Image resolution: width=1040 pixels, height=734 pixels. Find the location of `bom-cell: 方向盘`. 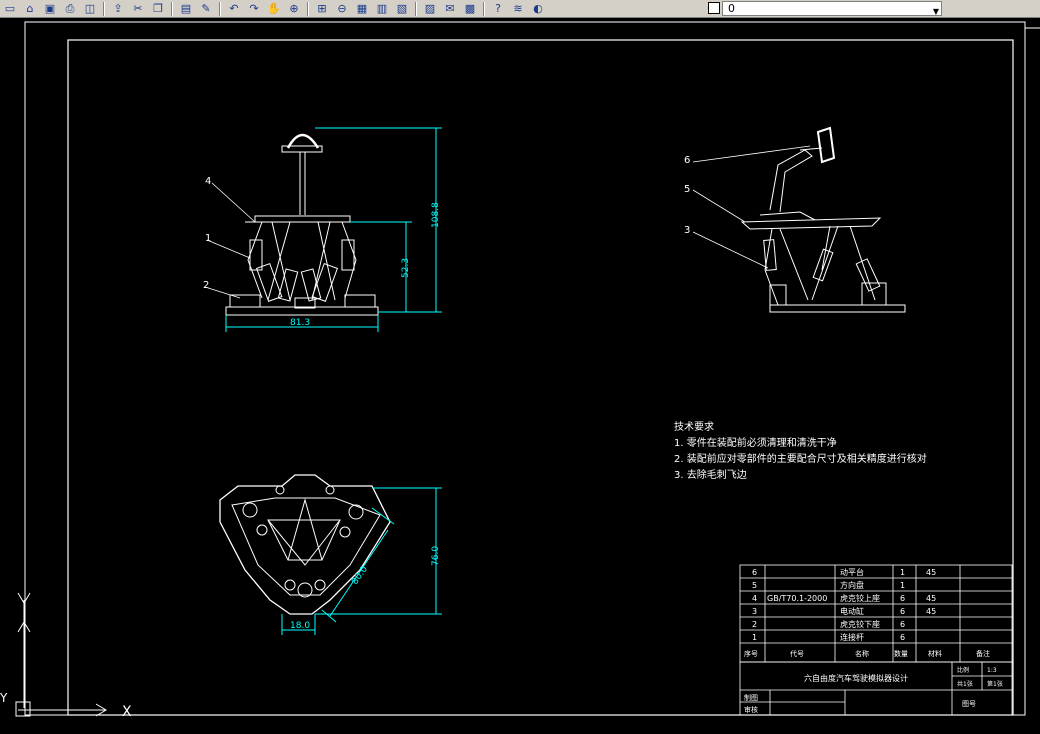

bom-cell: 方向盘 is located at coordinates (852, 585).